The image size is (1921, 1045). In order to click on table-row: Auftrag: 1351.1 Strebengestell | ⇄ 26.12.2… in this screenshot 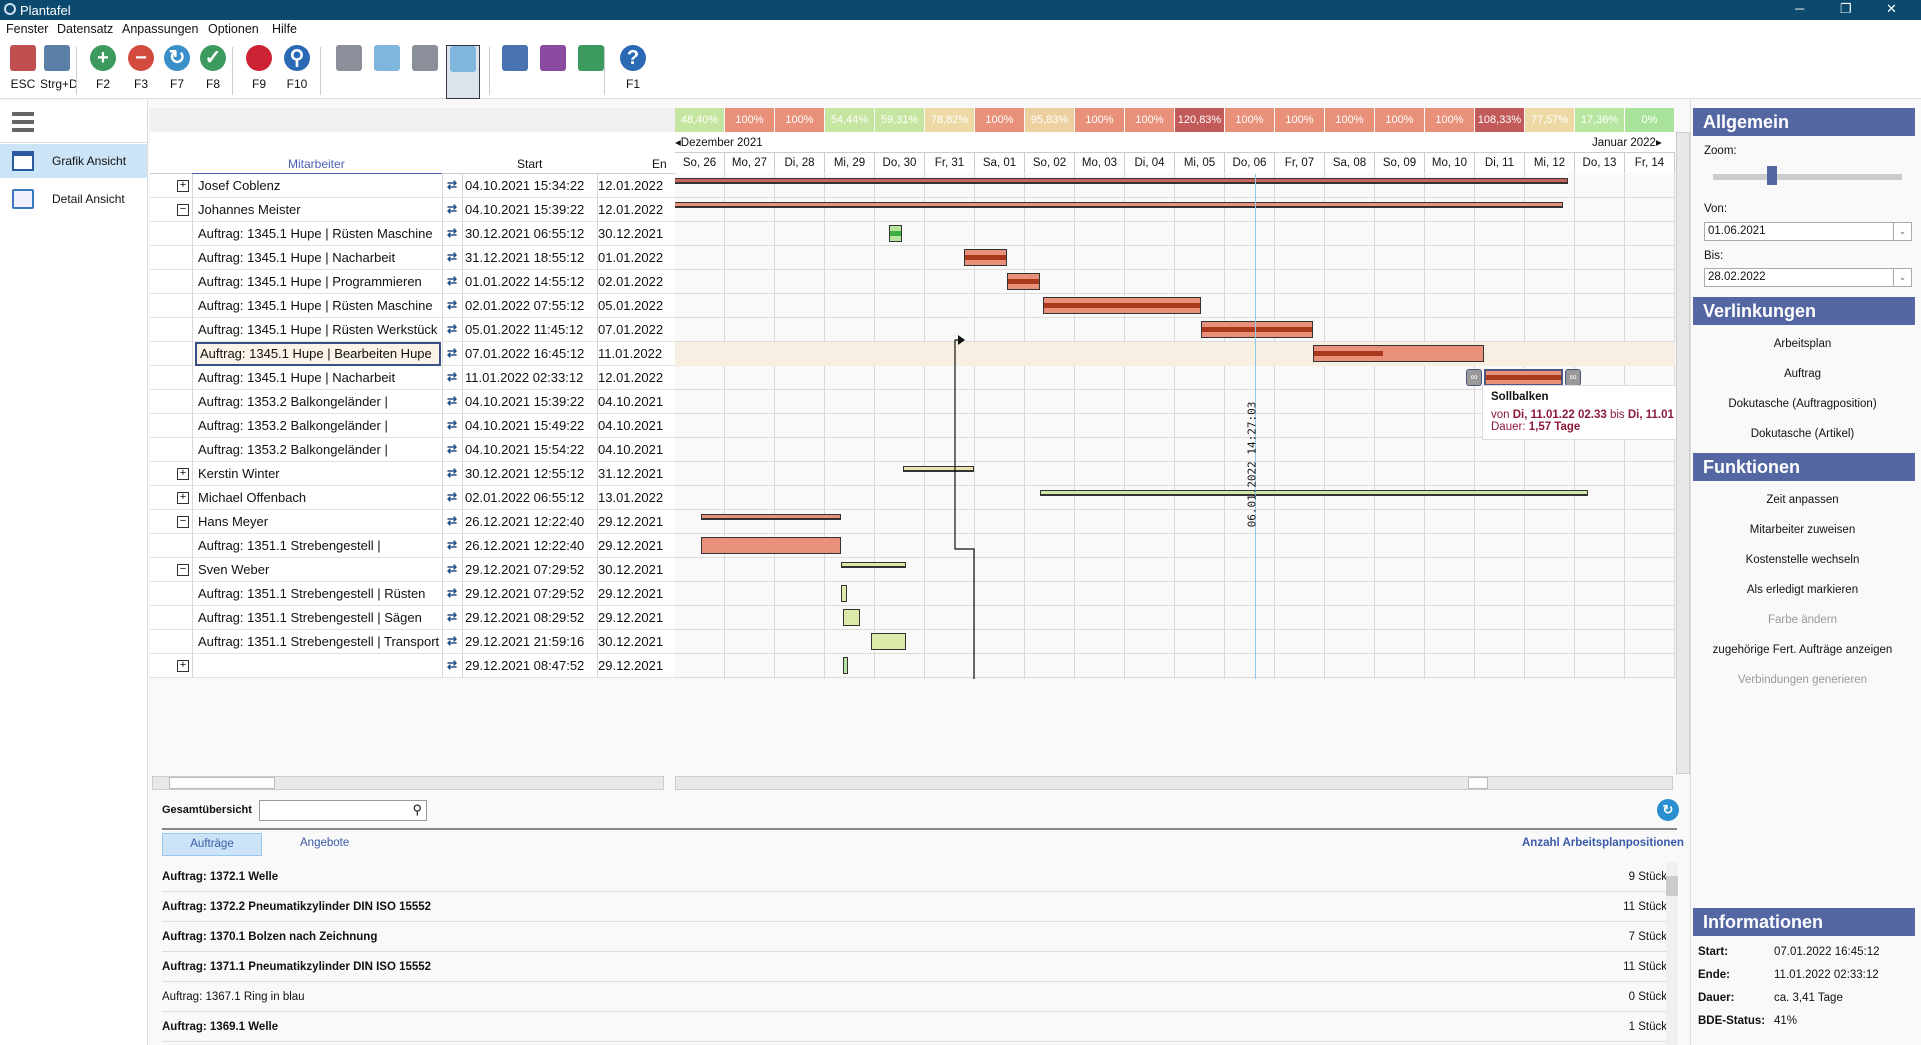, I will do `click(412, 546)`.